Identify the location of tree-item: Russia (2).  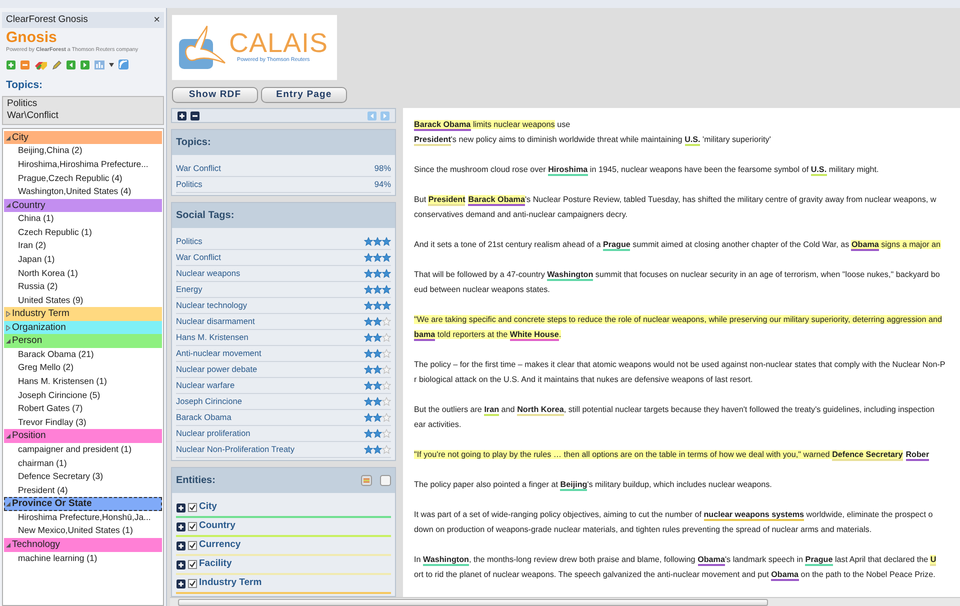
(83, 287).